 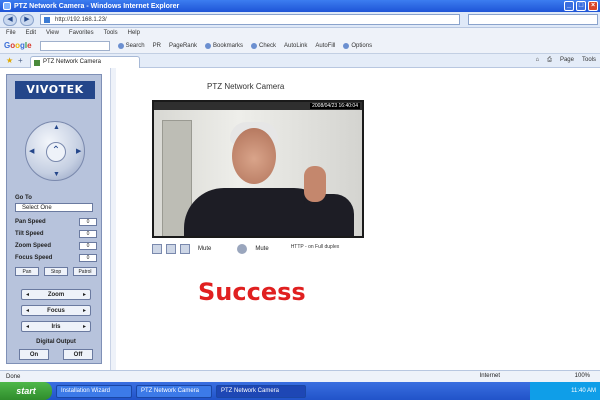 What do you see at coordinates (171, 249) in the screenshot?
I see `record-icon` at bounding box center [171, 249].